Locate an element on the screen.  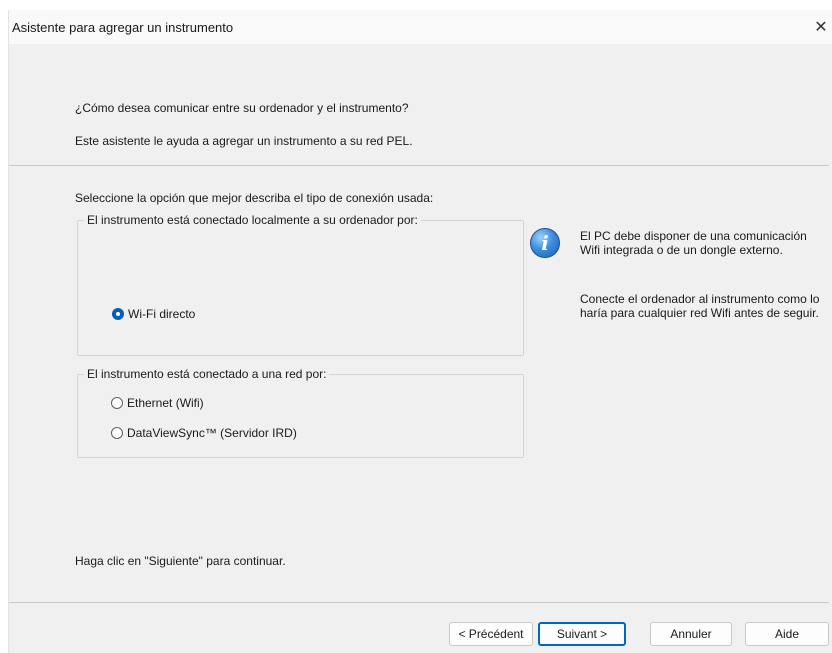
radio-dataviewsync-label: DataViewSync™ (Servidor IRD) is located at coordinates (212, 433).